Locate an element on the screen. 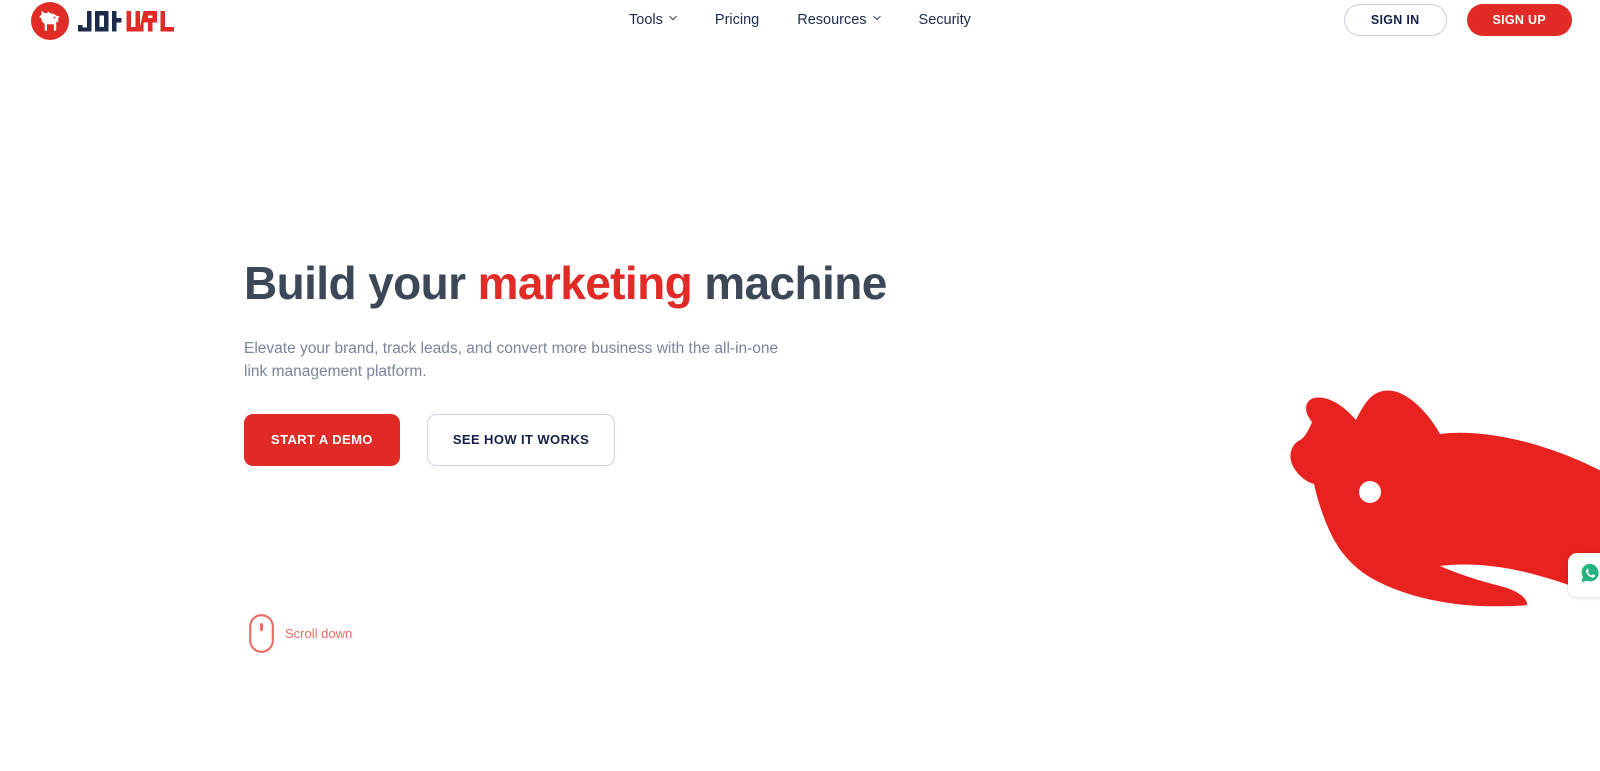 This screenshot has height=771, width=1600. scroll-down-indicator: Scroll down is located at coordinates (300, 633).